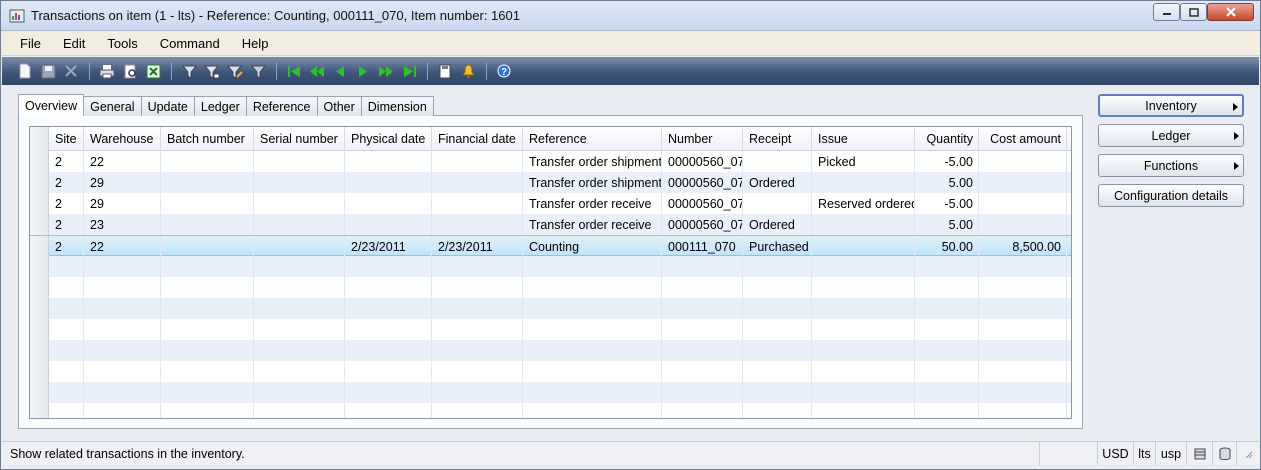 The height and width of the screenshot is (470, 1261). Describe the element at coordinates (1247, 453) in the screenshot. I see `resize-grip` at that location.